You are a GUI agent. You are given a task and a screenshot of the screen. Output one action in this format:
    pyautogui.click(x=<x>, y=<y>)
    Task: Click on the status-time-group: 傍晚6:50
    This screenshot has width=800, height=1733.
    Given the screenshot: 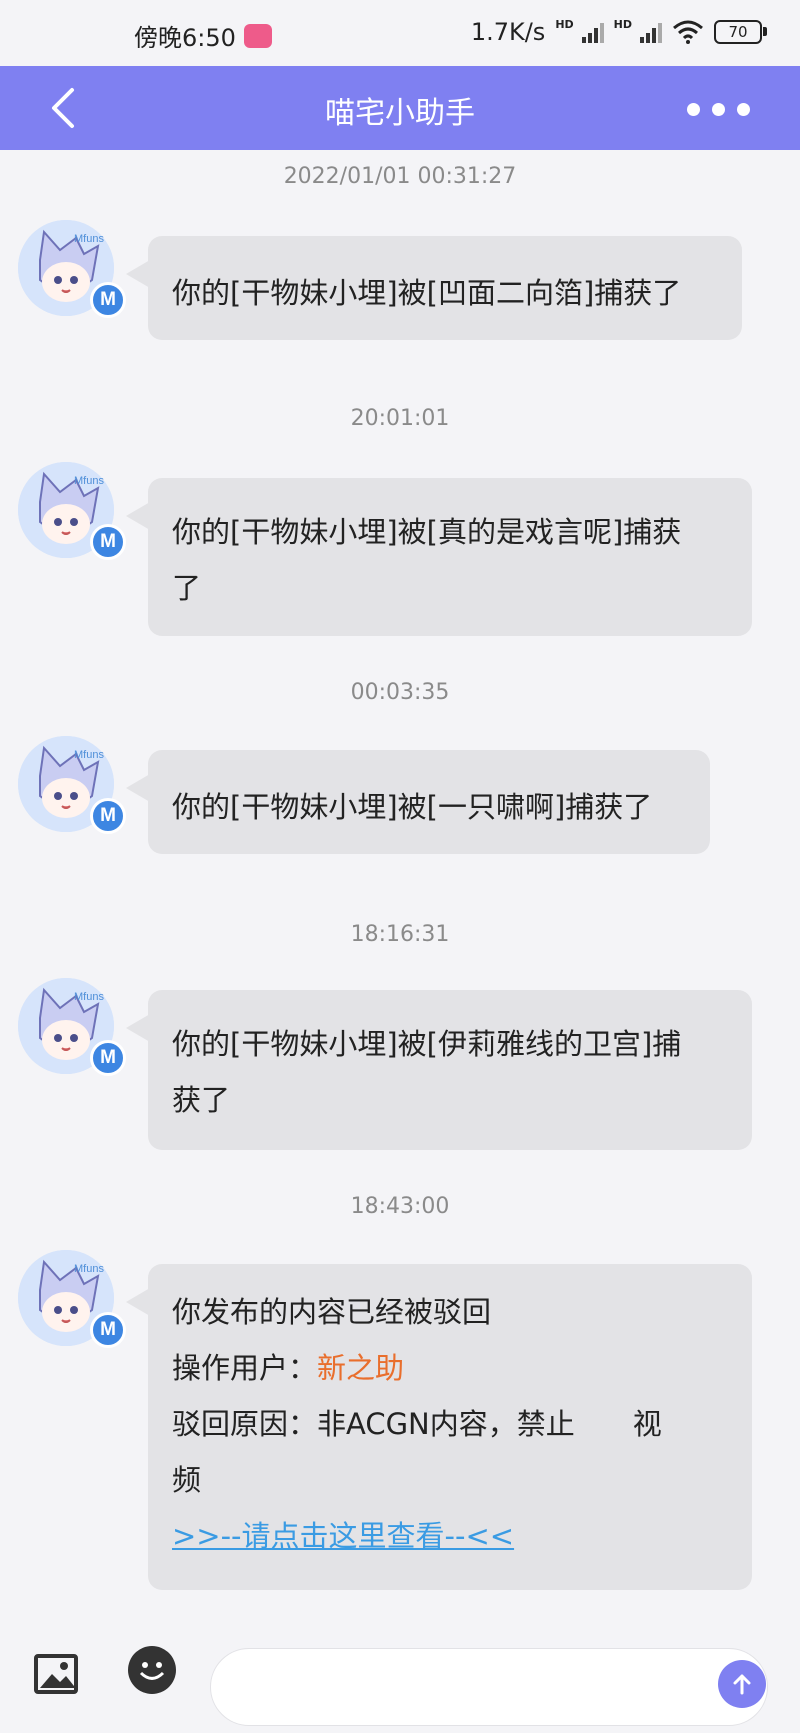 What is the action you would take?
    pyautogui.click(x=203, y=35)
    